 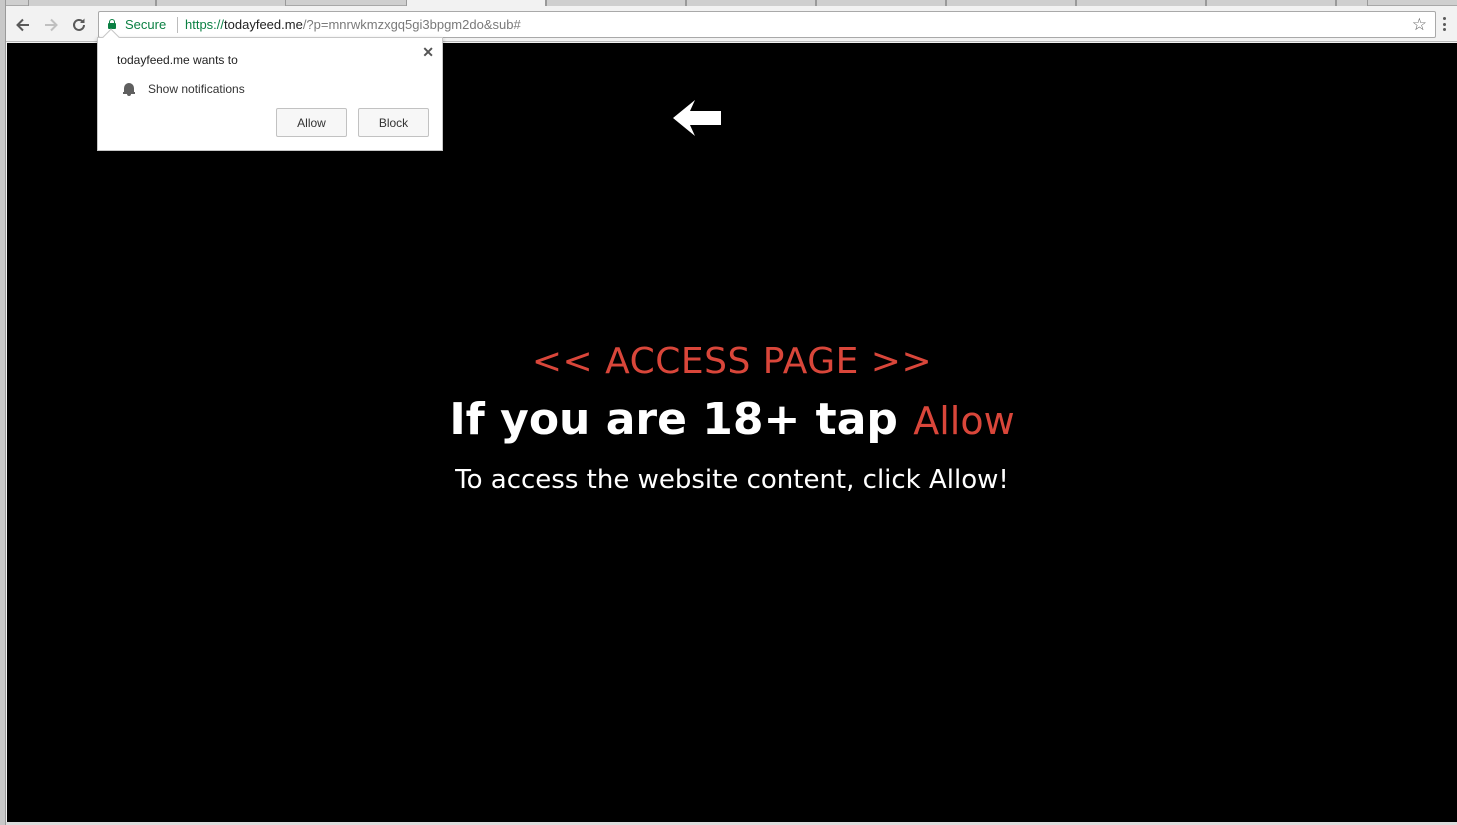 I want to click on browser-menu-button, so click(x=1444, y=24).